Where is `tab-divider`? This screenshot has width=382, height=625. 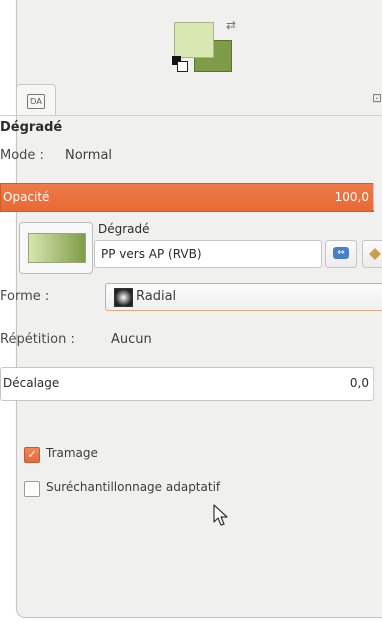
tab-divider is located at coordinates (191, 115).